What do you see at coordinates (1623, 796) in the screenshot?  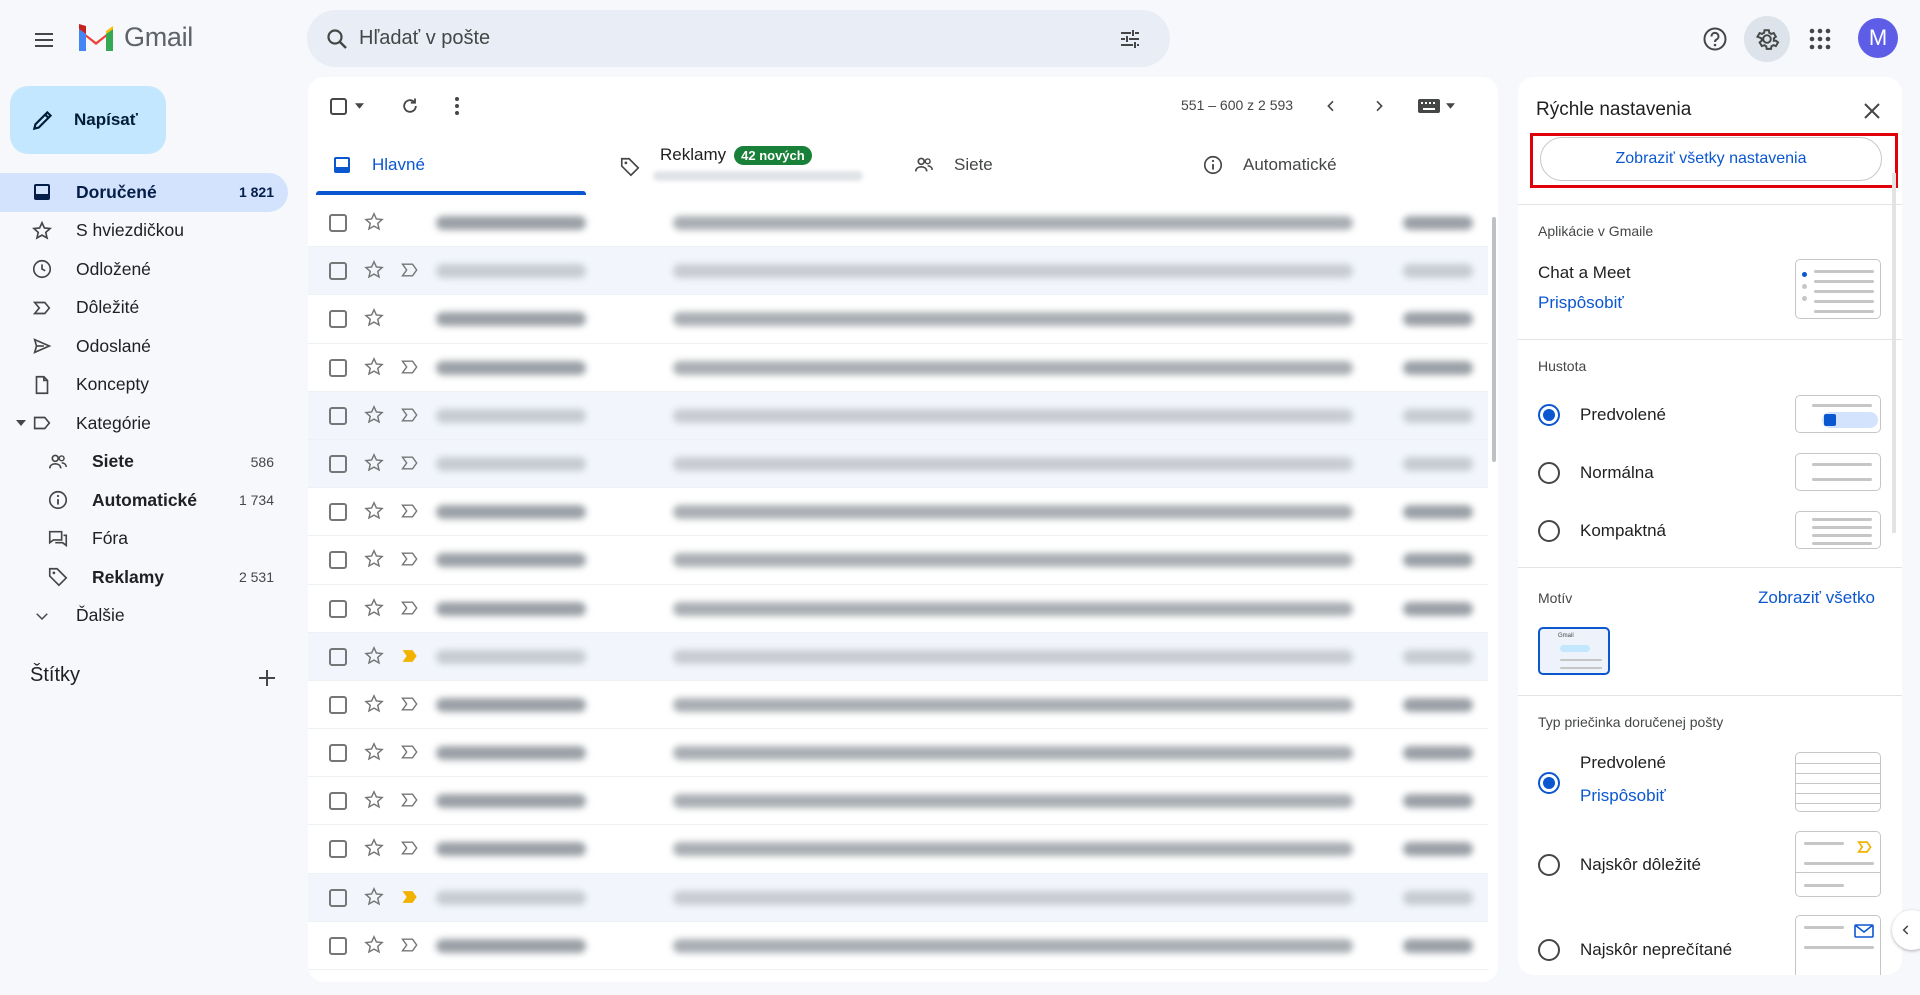 I see `inbox-customize-link: Prispôsobiť` at bounding box center [1623, 796].